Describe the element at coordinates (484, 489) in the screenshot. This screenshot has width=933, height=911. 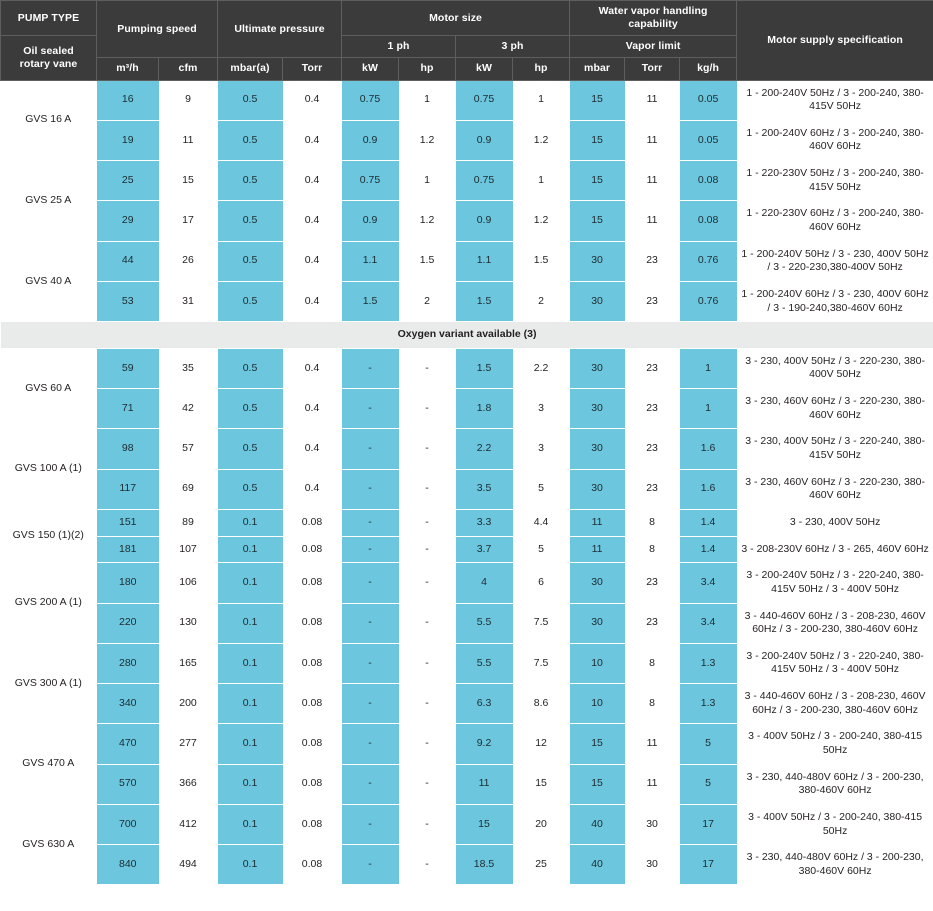
I see `cell-kw-3ph: 3.5` at that location.